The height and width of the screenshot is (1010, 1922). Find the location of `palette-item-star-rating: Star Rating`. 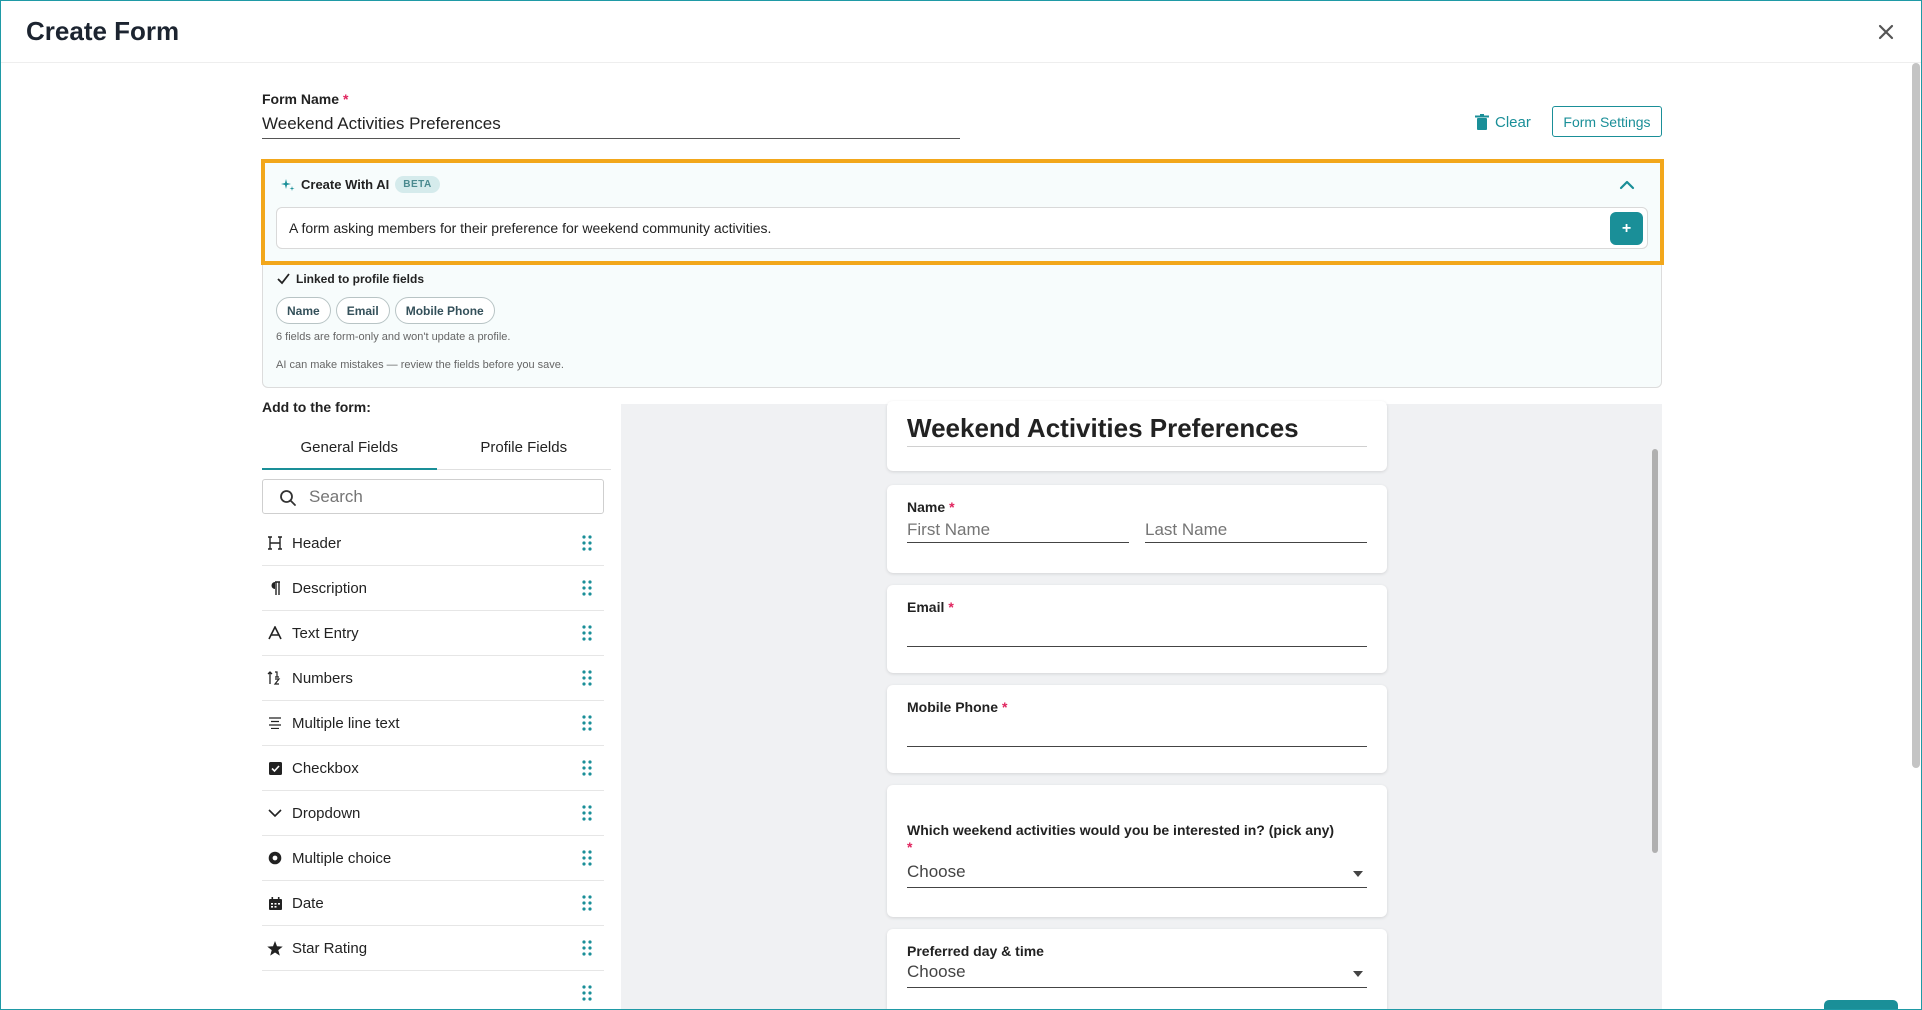

palette-item-star-rating: Star Rating is located at coordinates (433, 948).